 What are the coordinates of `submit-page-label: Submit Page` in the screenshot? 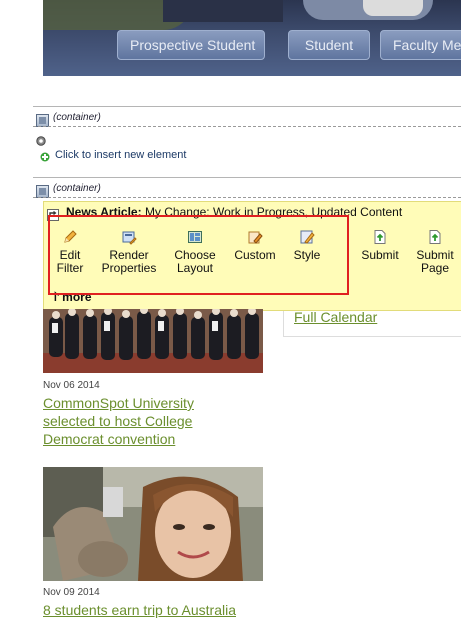 It's located at (435, 261).